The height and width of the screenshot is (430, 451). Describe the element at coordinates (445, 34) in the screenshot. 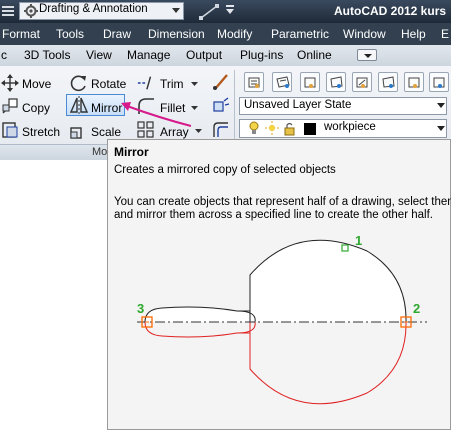

I see `menu-express: E` at that location.